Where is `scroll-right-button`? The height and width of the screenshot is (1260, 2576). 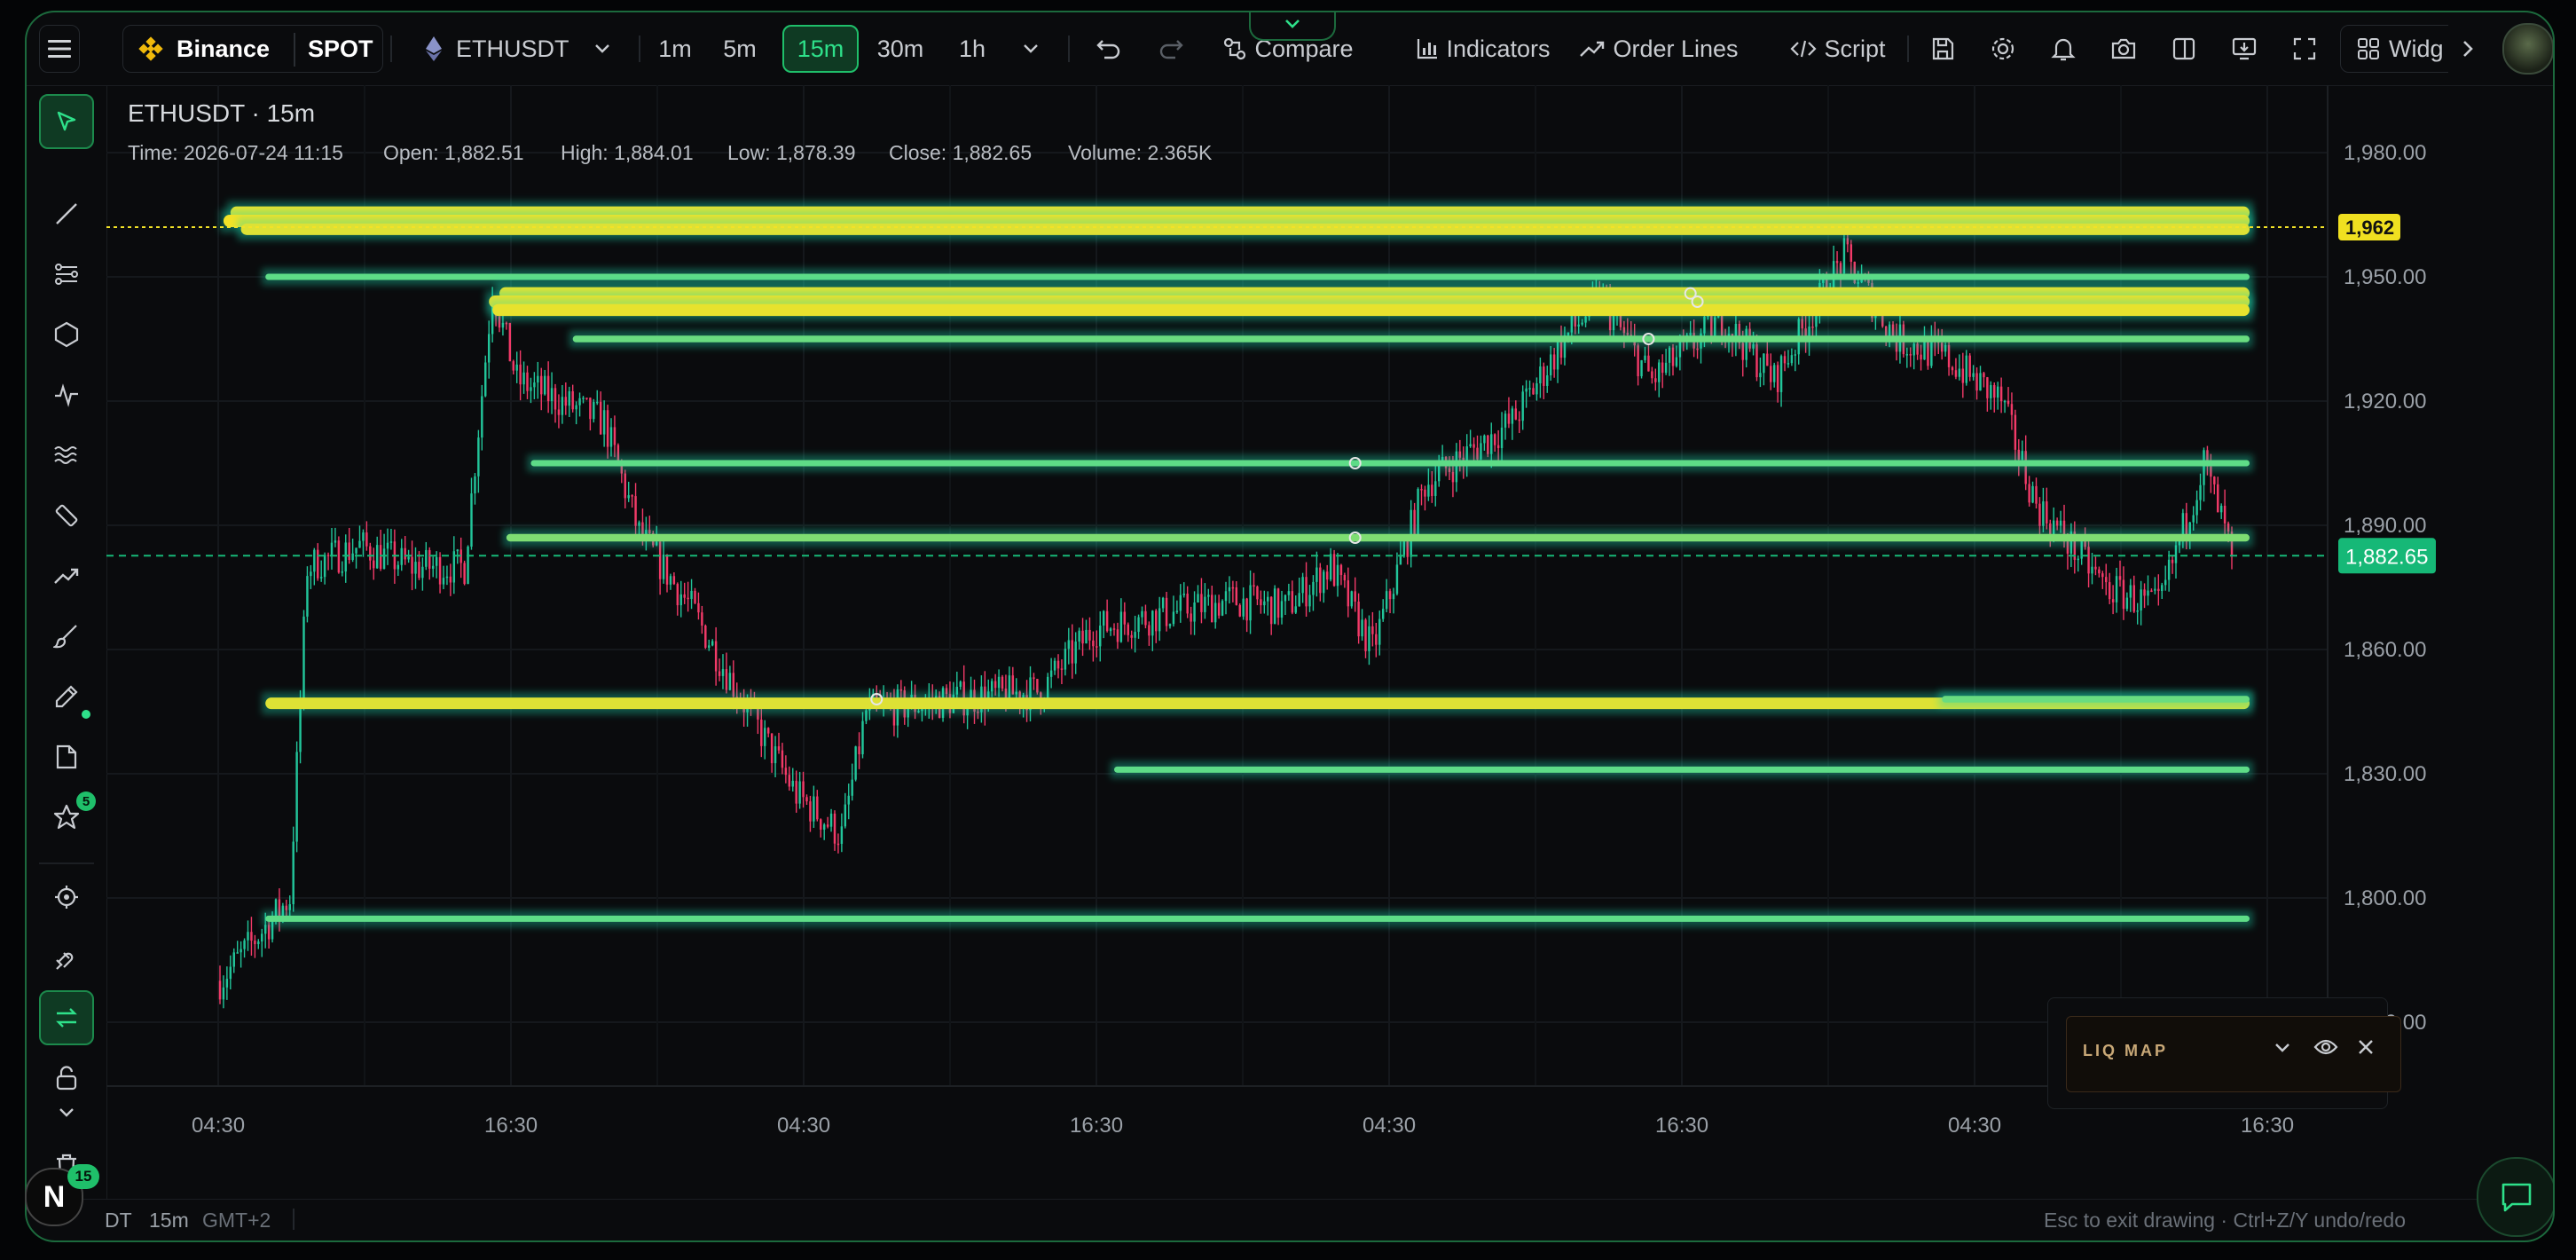 scroll-right-button is located at coordinates (2467, 49).